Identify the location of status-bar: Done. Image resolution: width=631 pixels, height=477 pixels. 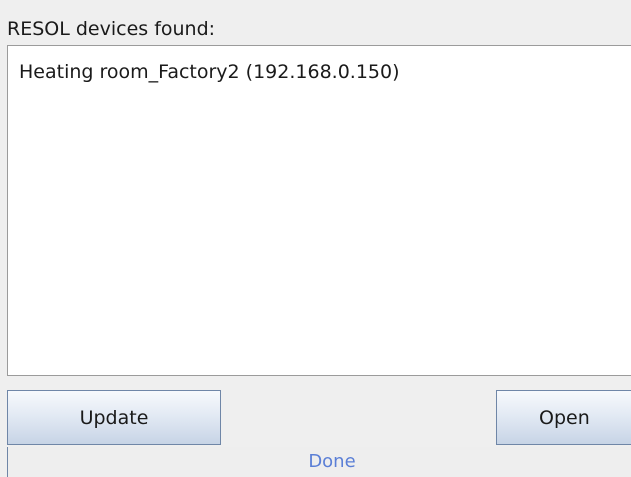
(319, 462).